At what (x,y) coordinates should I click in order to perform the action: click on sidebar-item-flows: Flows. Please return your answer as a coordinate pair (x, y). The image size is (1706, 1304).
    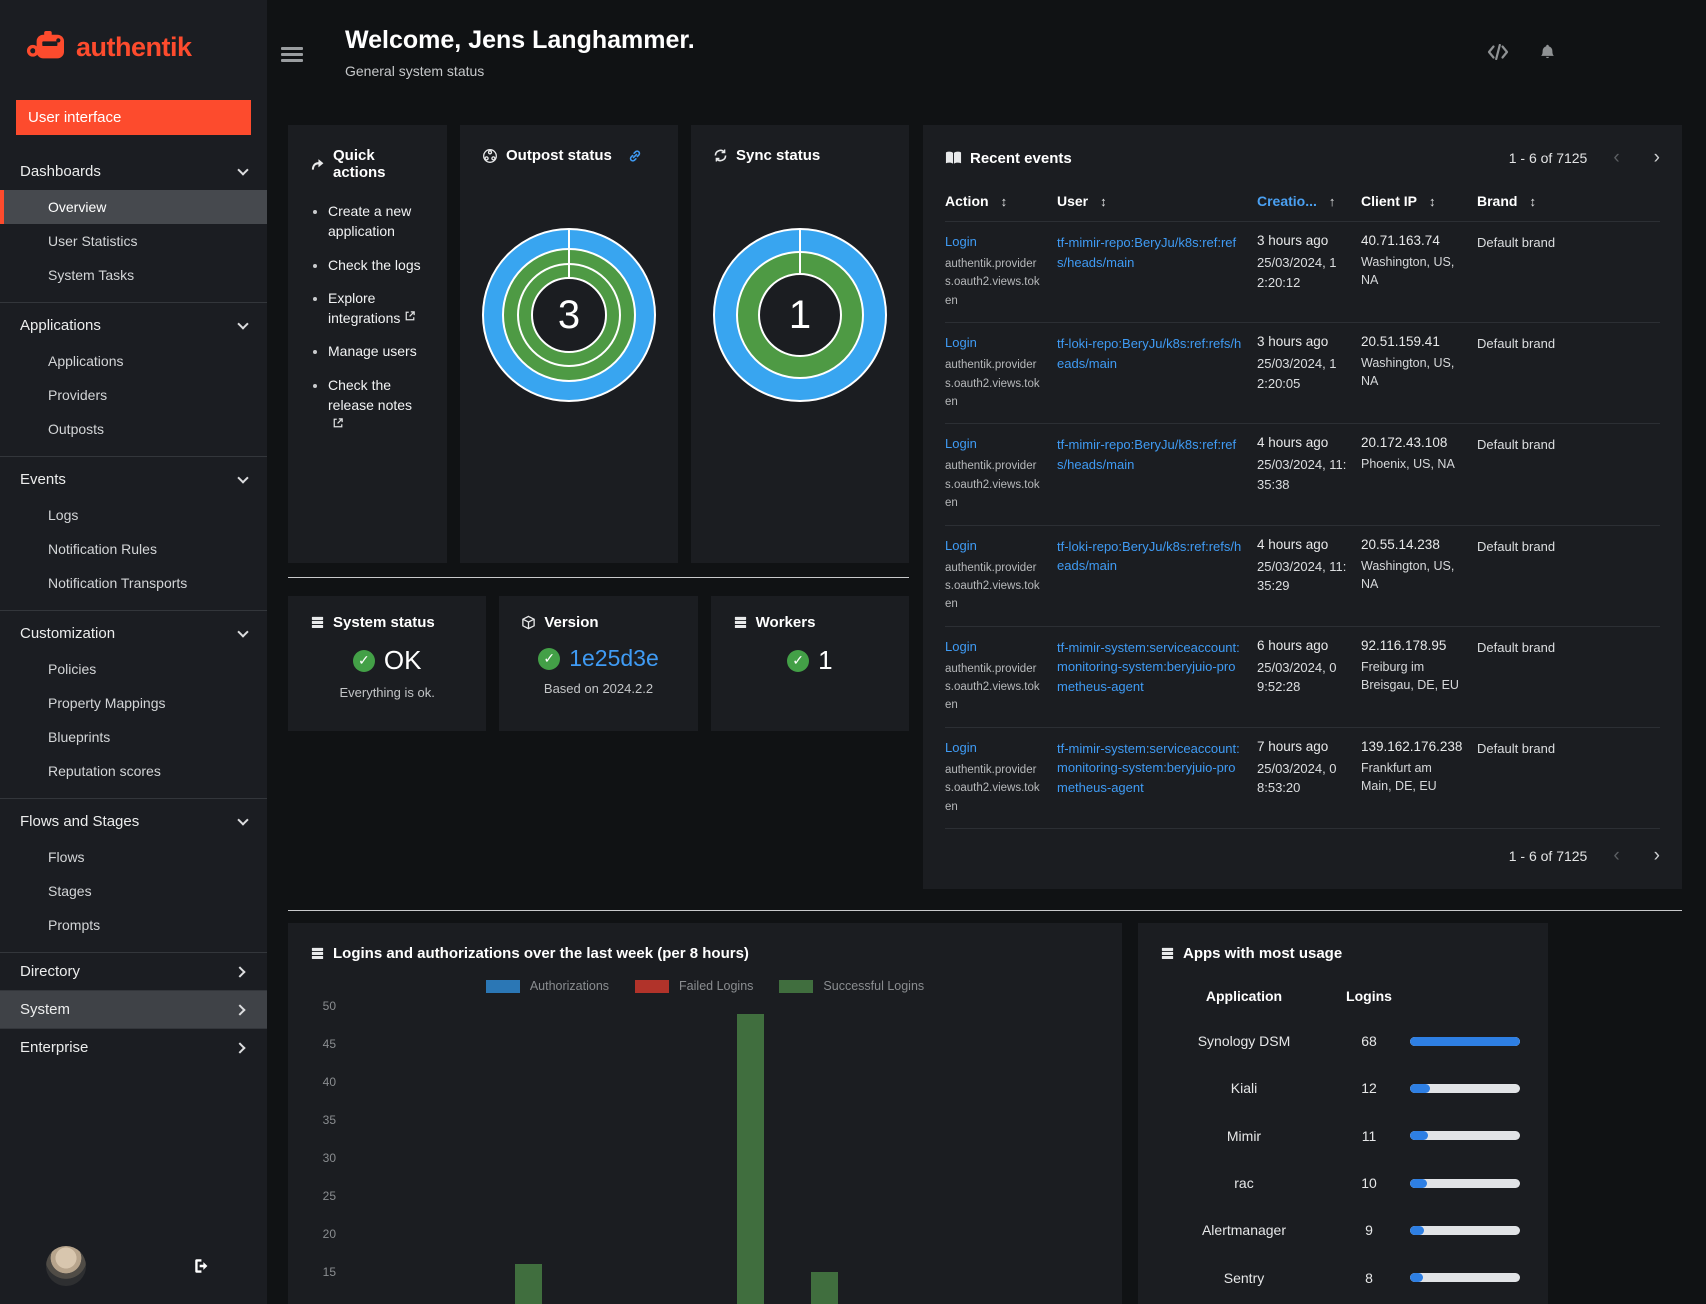
    Looking at the image, I should click on (133, 857).